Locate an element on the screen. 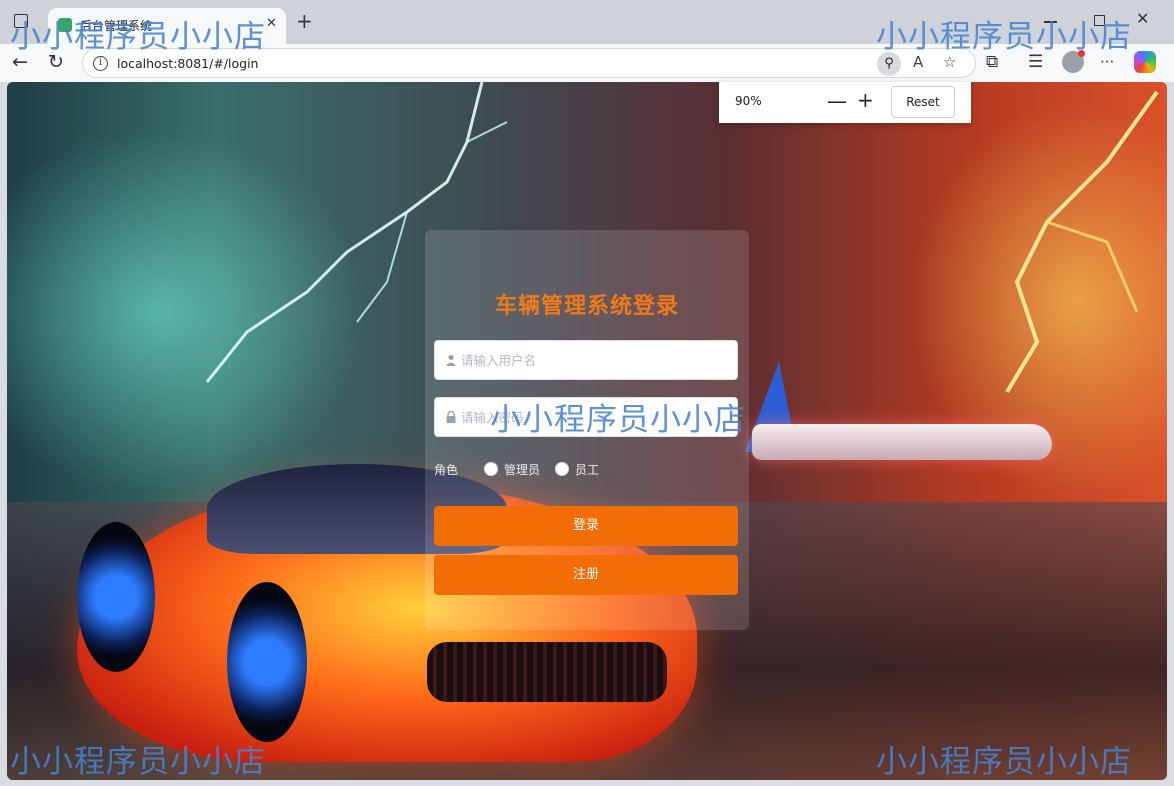  site-info-icon: i is located at coordinates (100, 63).